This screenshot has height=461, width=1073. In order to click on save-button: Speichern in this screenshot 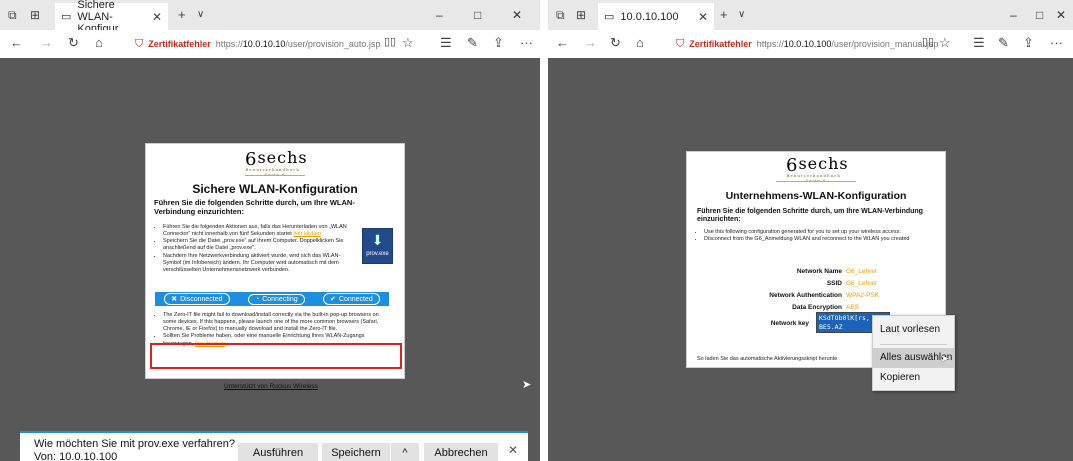, I will do `click(356, 452)`.